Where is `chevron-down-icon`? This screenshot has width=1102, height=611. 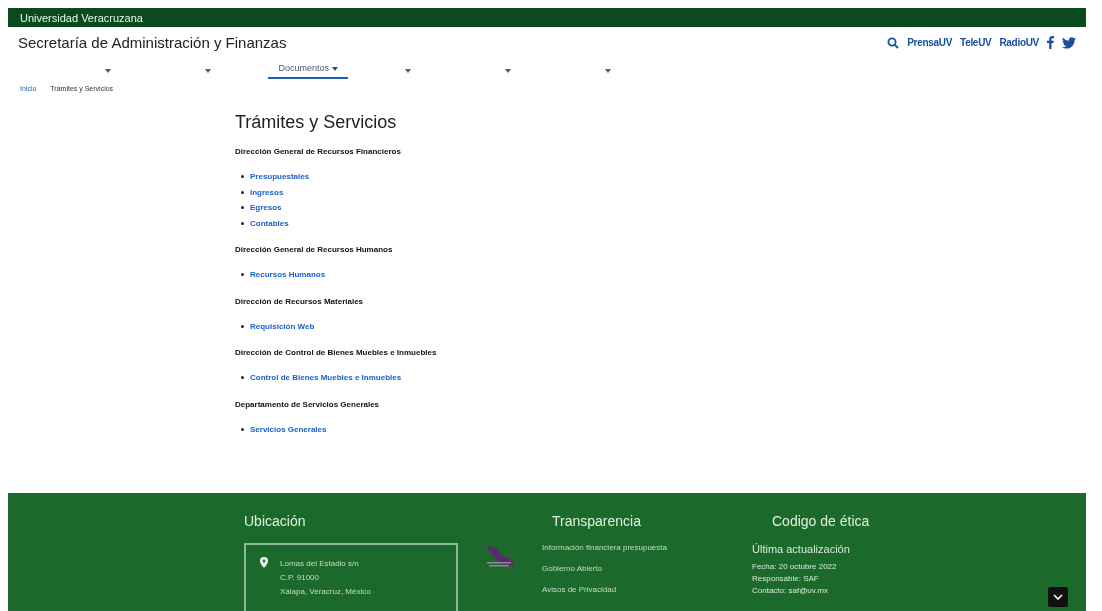 chevron-down-icon is located at coordinates (1058, 597).